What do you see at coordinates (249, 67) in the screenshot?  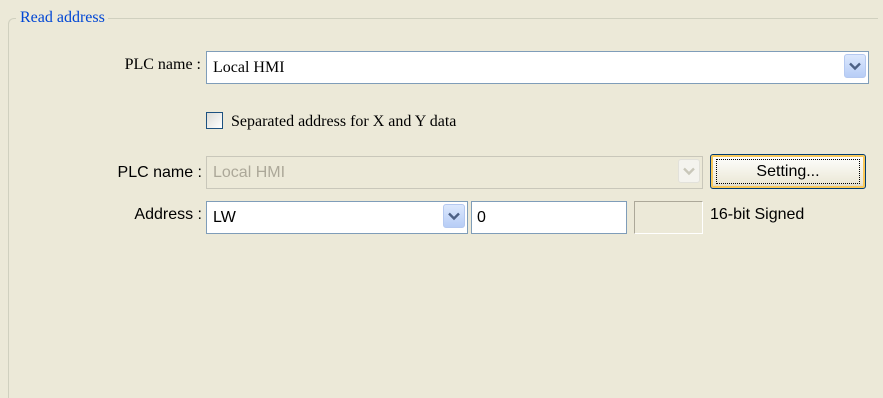 I see `plc-name-value: Local HMI` at bounding box center [249, 67].